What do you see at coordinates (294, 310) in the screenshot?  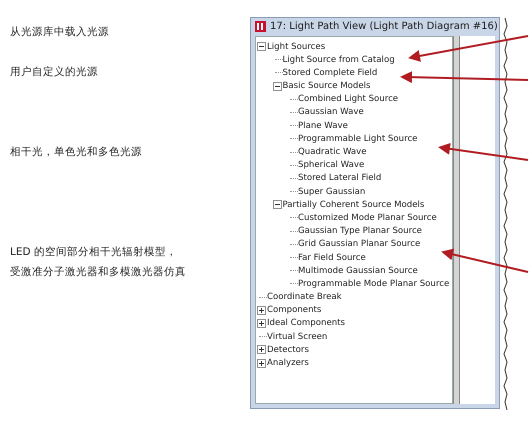 I see `tree-item: Components` at bounding box center [294, 310].